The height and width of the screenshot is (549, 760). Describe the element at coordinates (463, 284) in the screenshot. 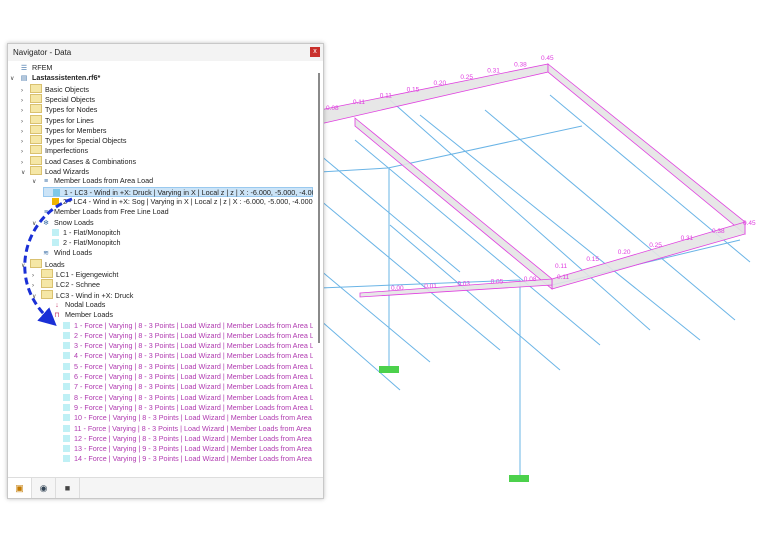

I see `load-value-label: 0.03` at that location.